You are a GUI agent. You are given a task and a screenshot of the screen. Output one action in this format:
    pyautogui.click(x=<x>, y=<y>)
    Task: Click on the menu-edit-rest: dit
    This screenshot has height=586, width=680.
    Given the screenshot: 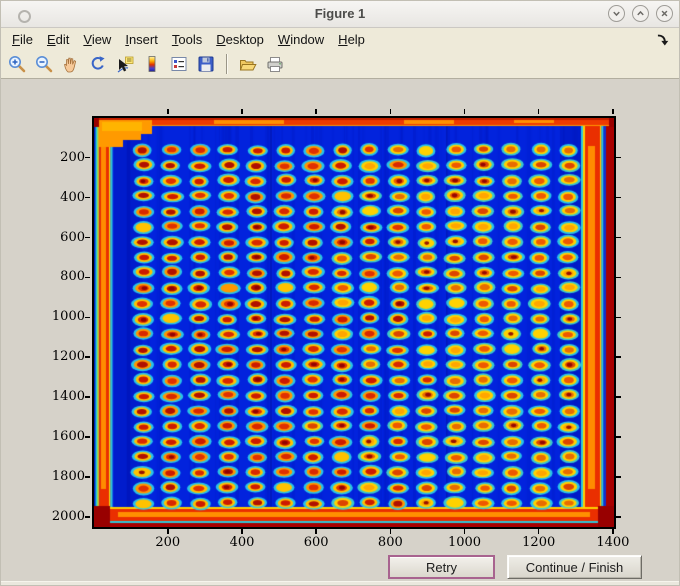 What is the action you would take?
    pyautogui.click(x=62, y=39)
    